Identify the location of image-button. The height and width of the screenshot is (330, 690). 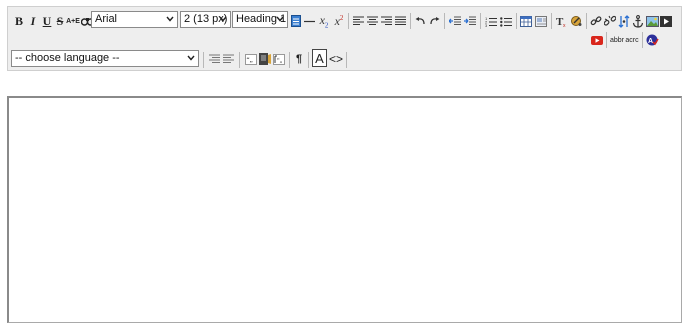
(652, 21).